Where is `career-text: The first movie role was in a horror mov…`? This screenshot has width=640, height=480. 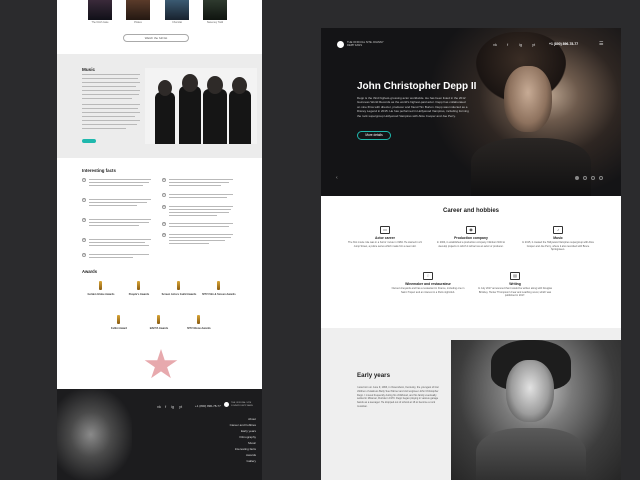 career-text: The first movie role was in a horror mov… is located at coordinates (385, 244).